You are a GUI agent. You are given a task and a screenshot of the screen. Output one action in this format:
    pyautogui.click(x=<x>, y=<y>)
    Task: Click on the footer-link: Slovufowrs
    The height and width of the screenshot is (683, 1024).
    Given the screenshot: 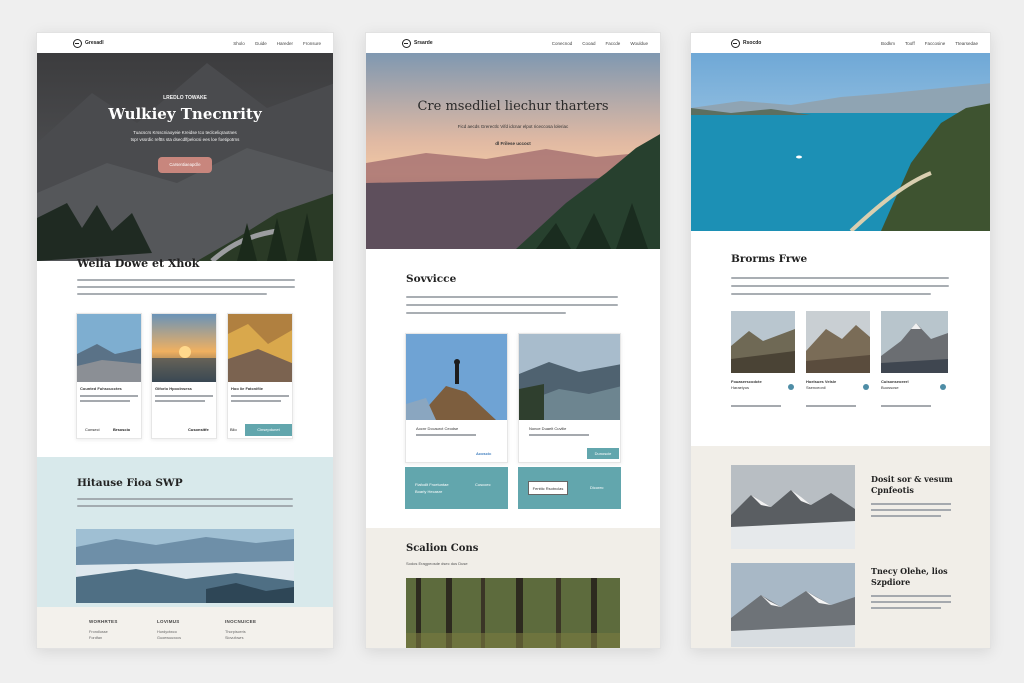 What is the action you would take?
    pyautogui.click(x=235, y=638)
    